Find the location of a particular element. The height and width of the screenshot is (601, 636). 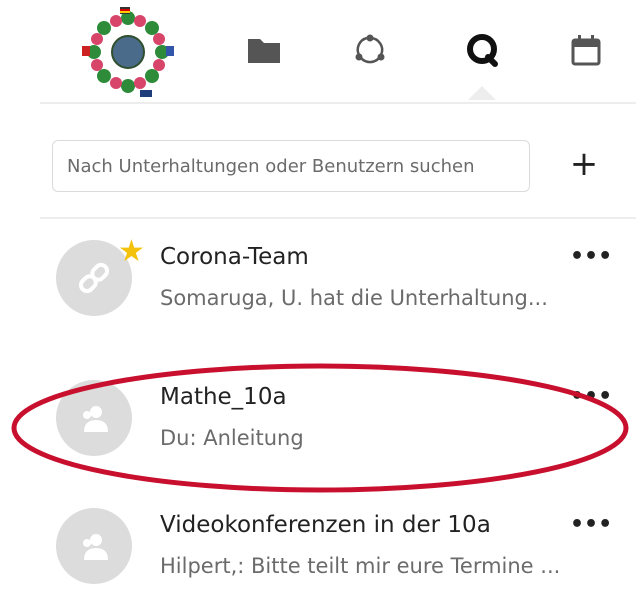

conversation-title: Corona-Team is located at coordinates (234, 257).